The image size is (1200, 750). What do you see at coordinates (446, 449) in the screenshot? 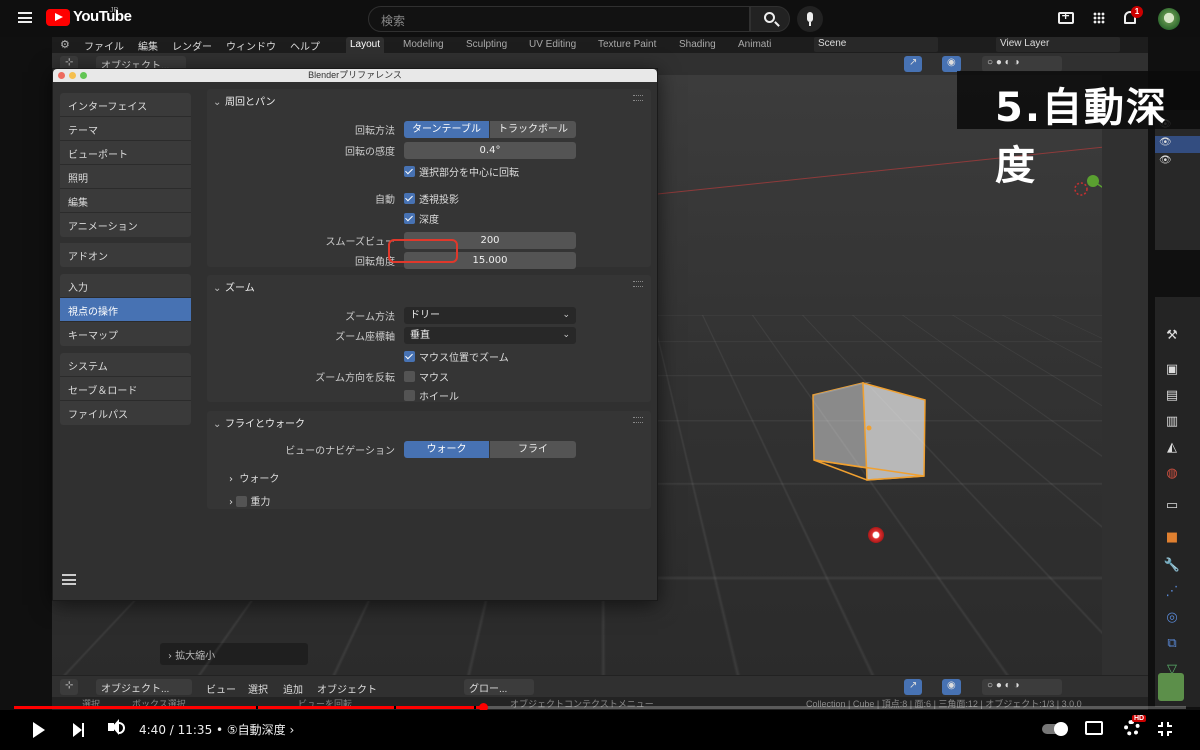
I see `view-navigation-walk: ウォーク` at bounding box center [446, 449].